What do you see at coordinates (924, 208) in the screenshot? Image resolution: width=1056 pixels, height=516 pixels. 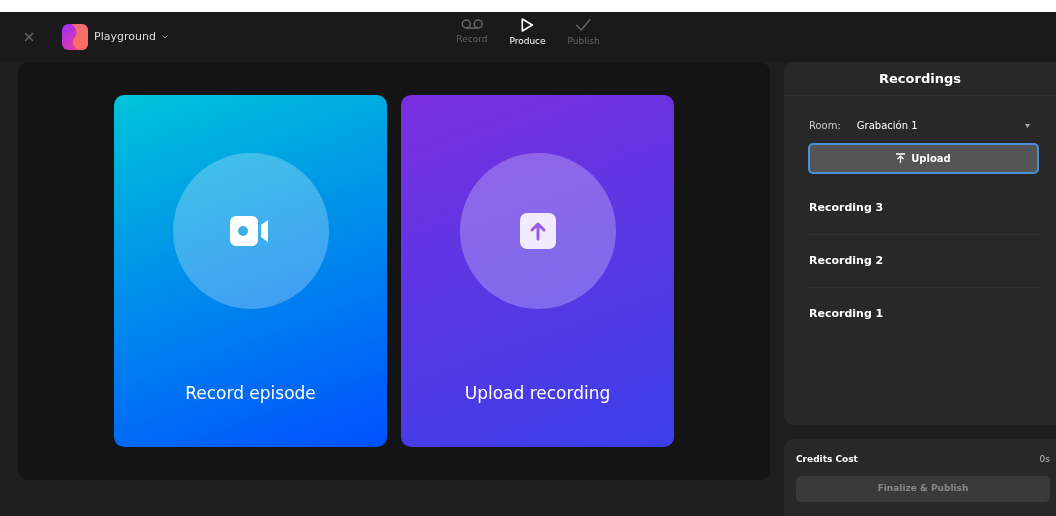 I see `recording-item: Recording 3` at bounding box center [924, 208].